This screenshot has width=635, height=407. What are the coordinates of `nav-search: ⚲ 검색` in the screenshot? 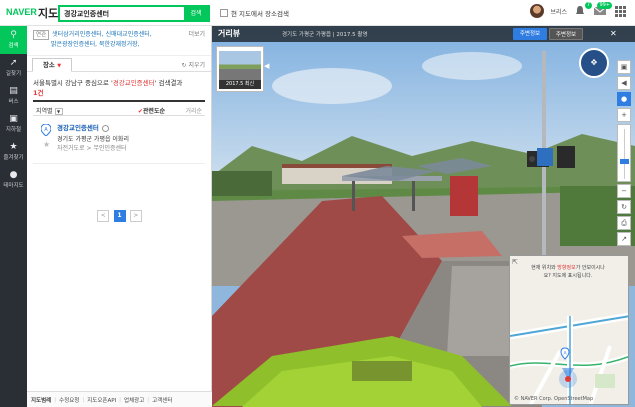 It's located at (13, 40).